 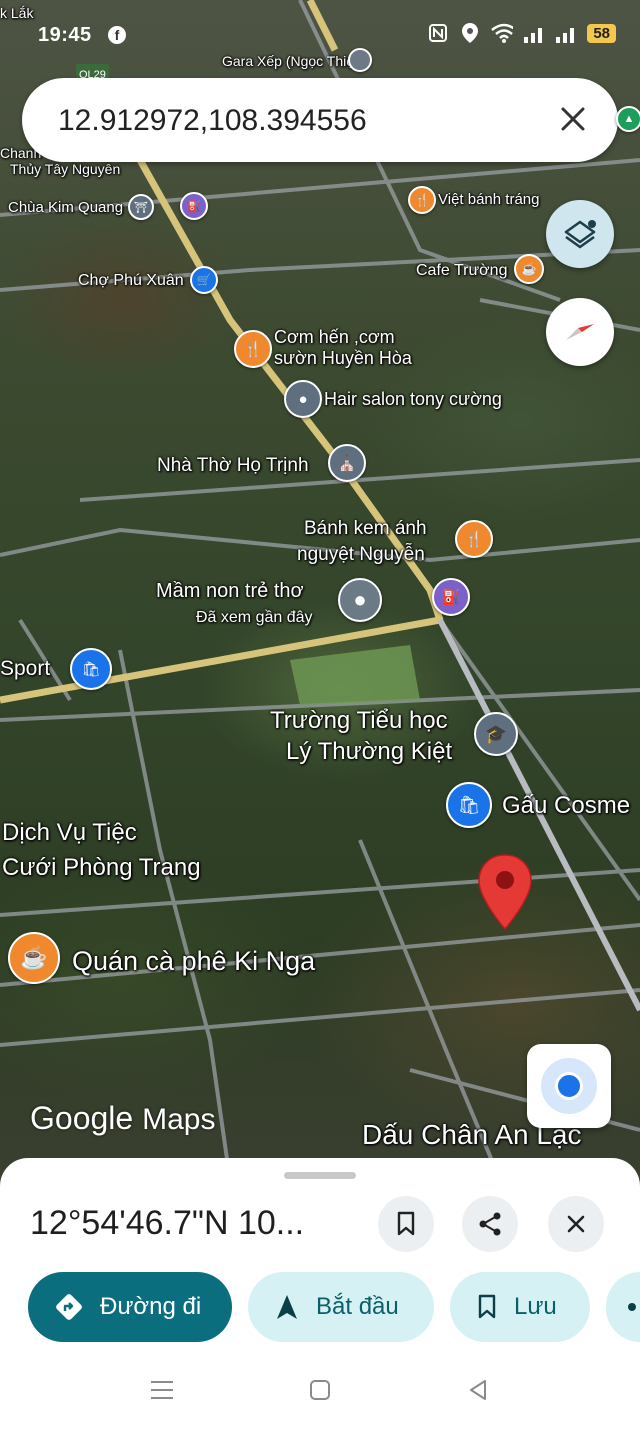 I want to click on back-button, so click(x=478, y=1390).